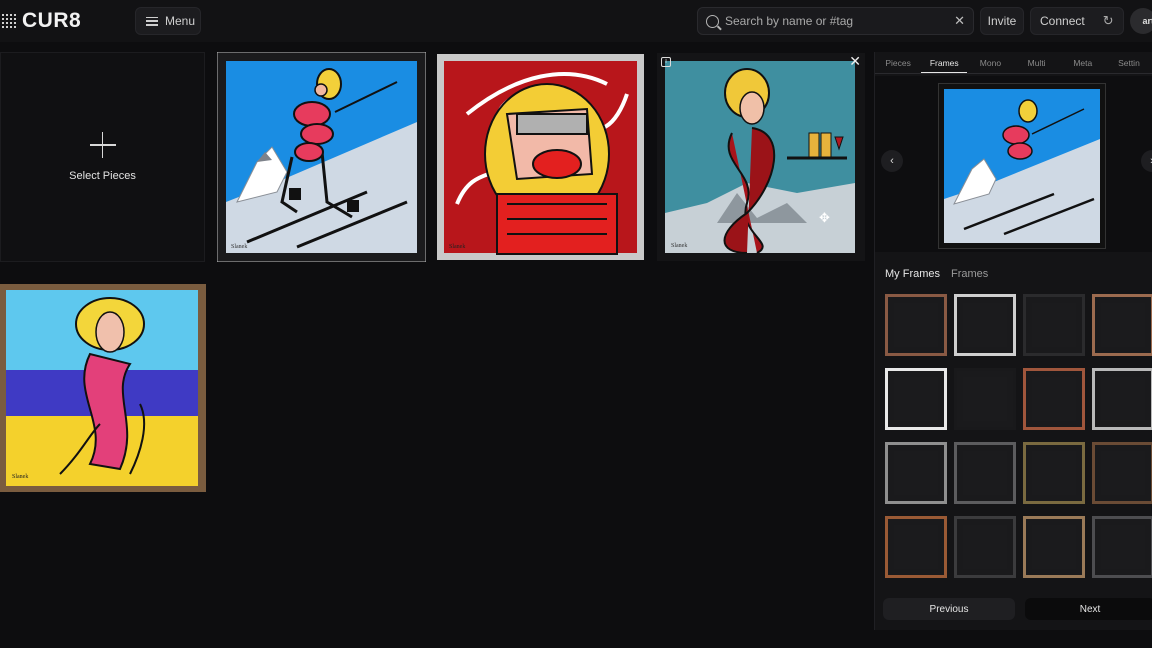 The width and height of the screenshot is (1152, 648). Describe the element at coordinates (1088, 609) in the screenshot. I see `next-button: Next` at that location.